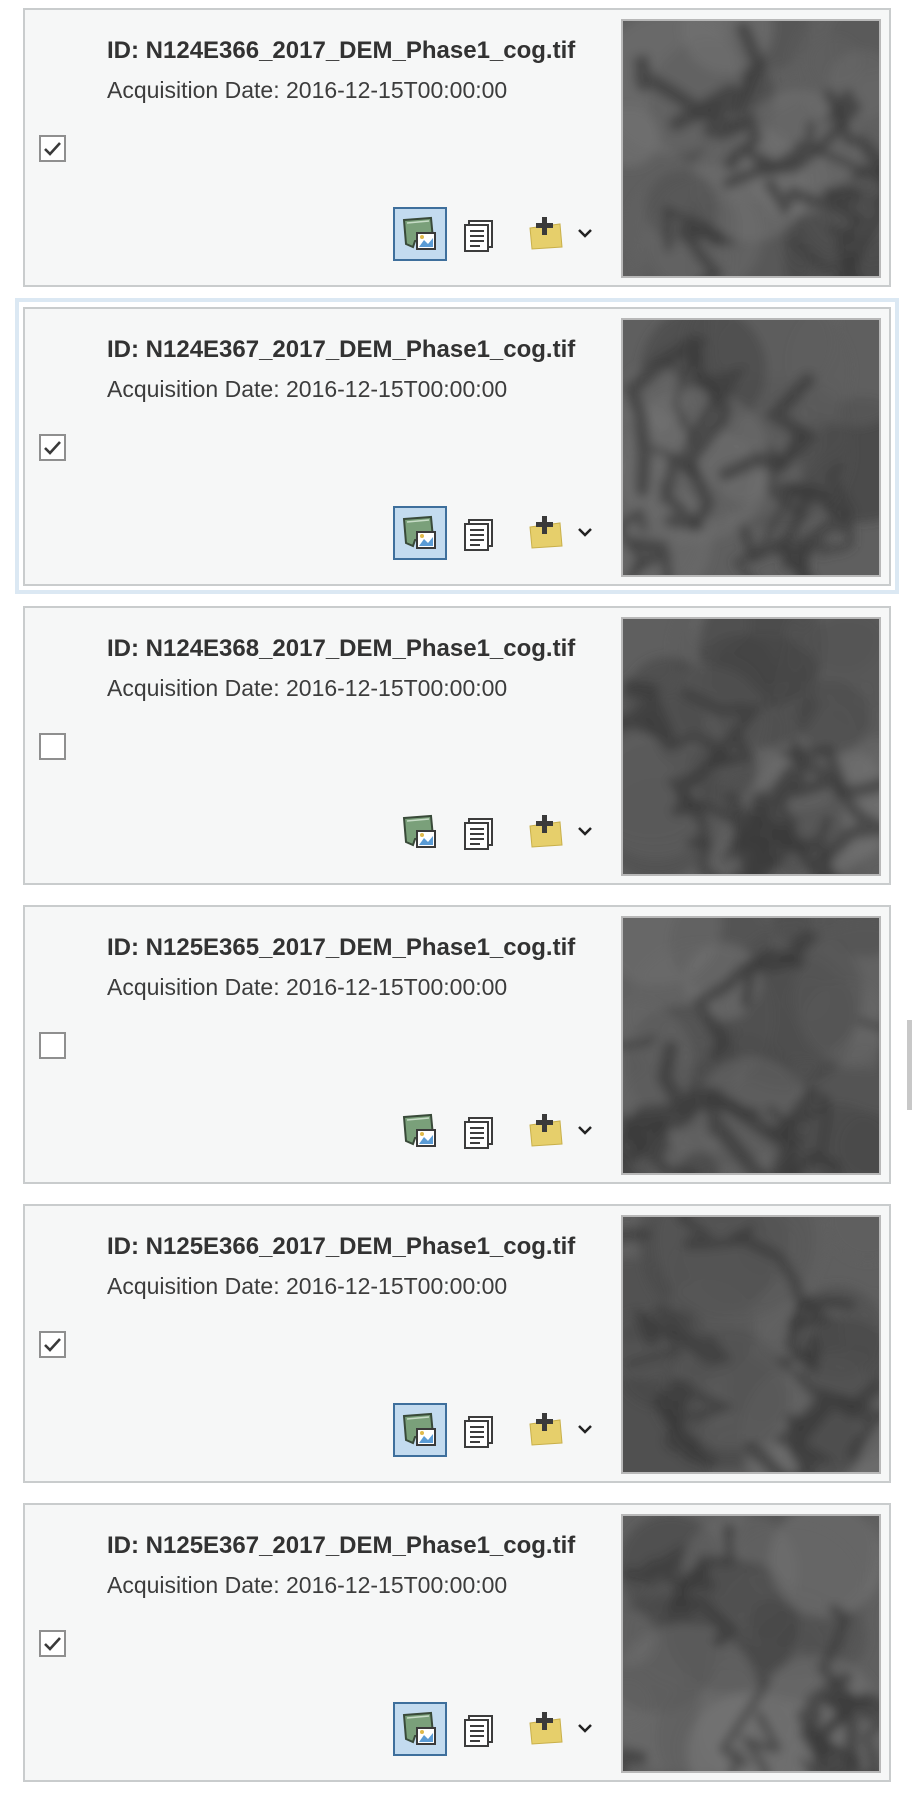 The image size is (912, 1800). Describe the element at coordinates (341, 50) in the screenshot. I see `item-id-label: ID: N124E366_2017_DEM_Phase1_cog.tif` at that location.